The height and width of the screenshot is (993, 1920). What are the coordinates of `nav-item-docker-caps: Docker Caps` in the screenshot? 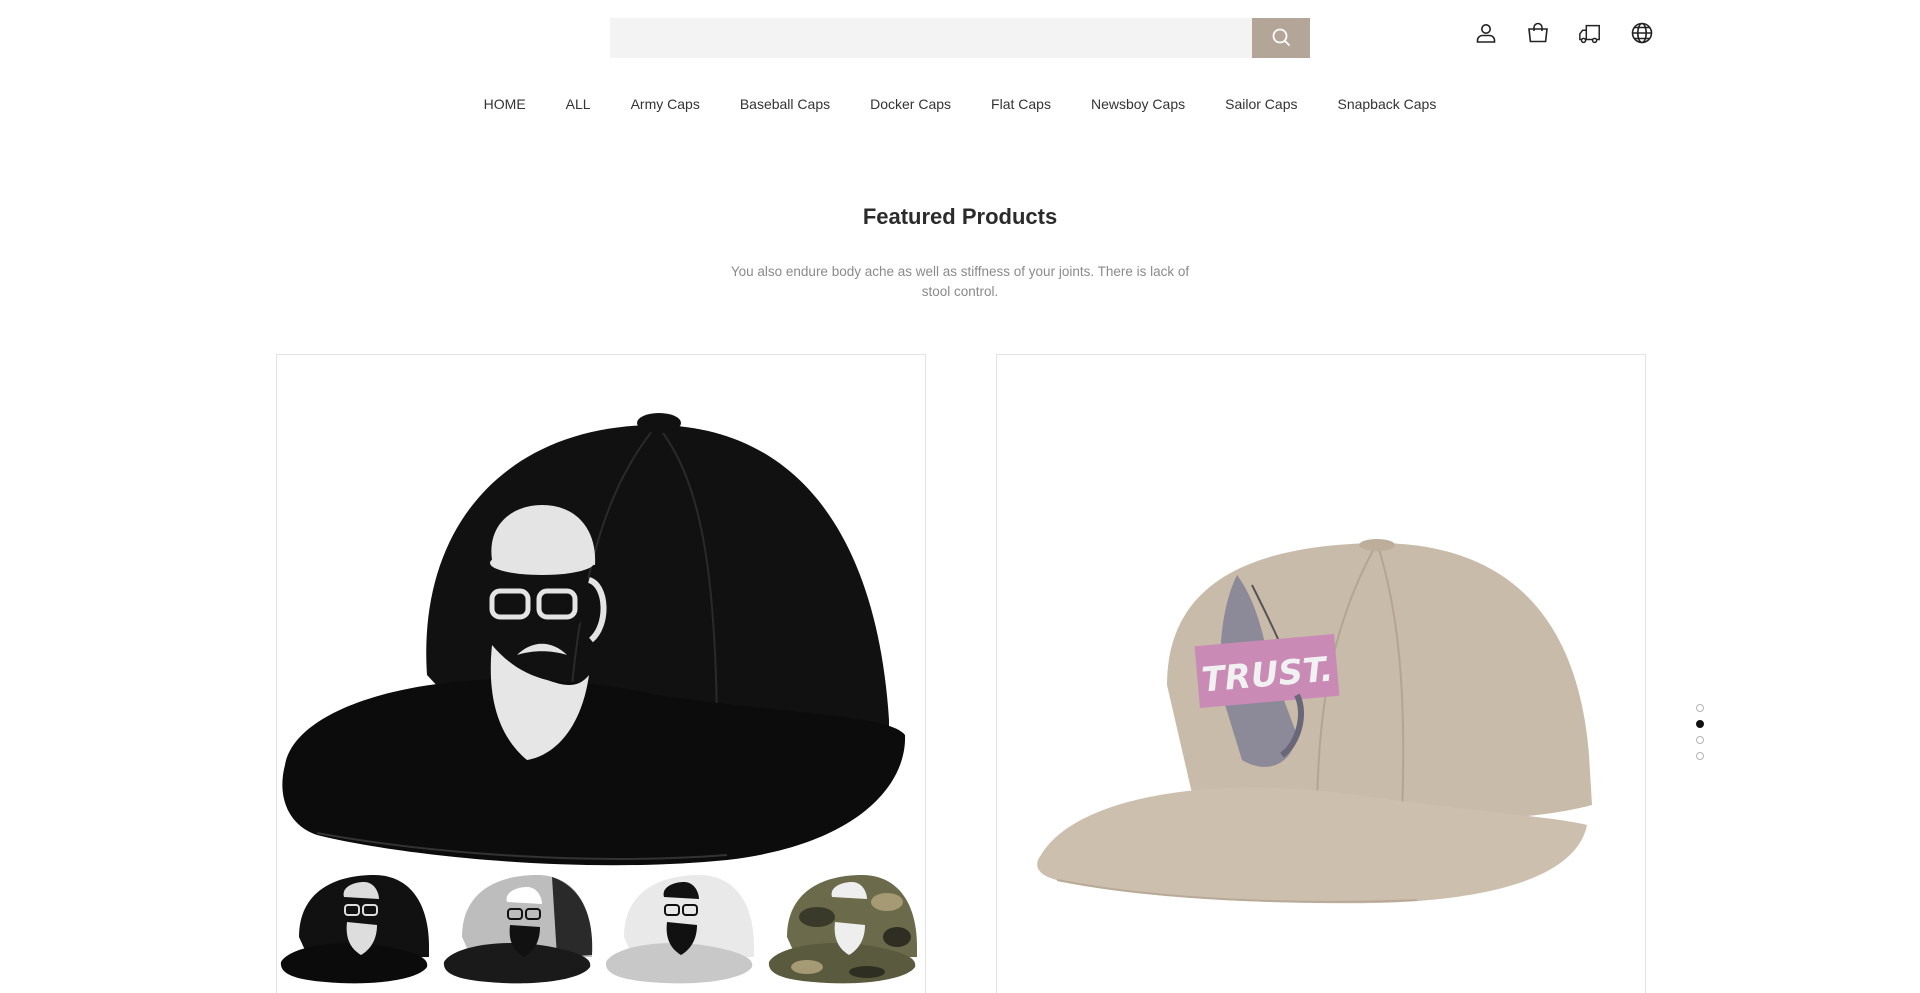 It's located at (910, 104).